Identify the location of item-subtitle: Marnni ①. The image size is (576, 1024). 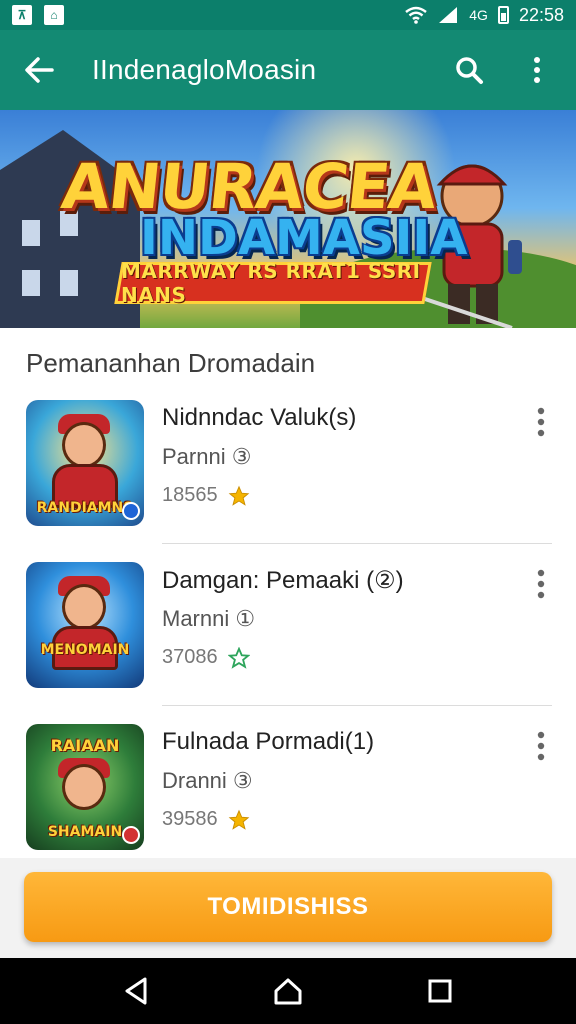
(209, 618).